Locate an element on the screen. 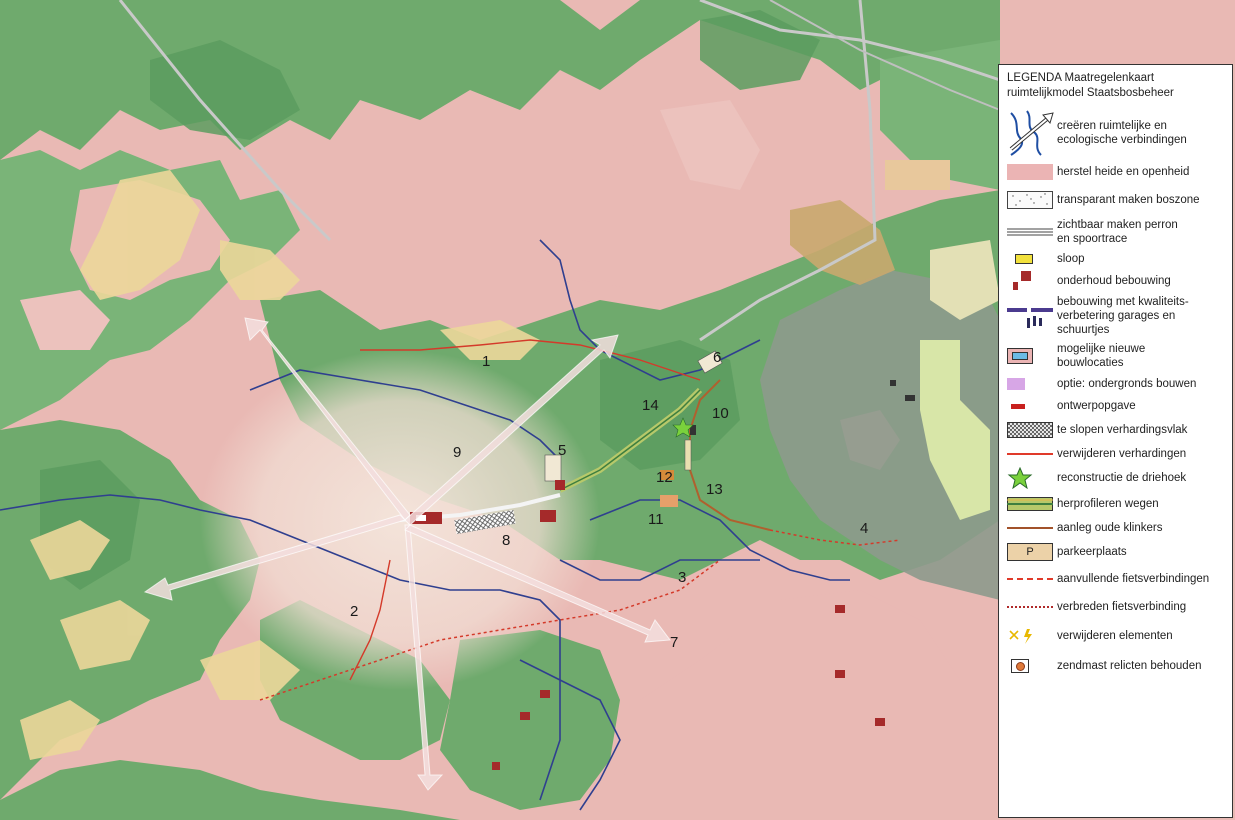 This screenshot has height=820, width=1235. legend-item-remove-paving: verwijderen verhardingen is located at coordinates (1116, 454).